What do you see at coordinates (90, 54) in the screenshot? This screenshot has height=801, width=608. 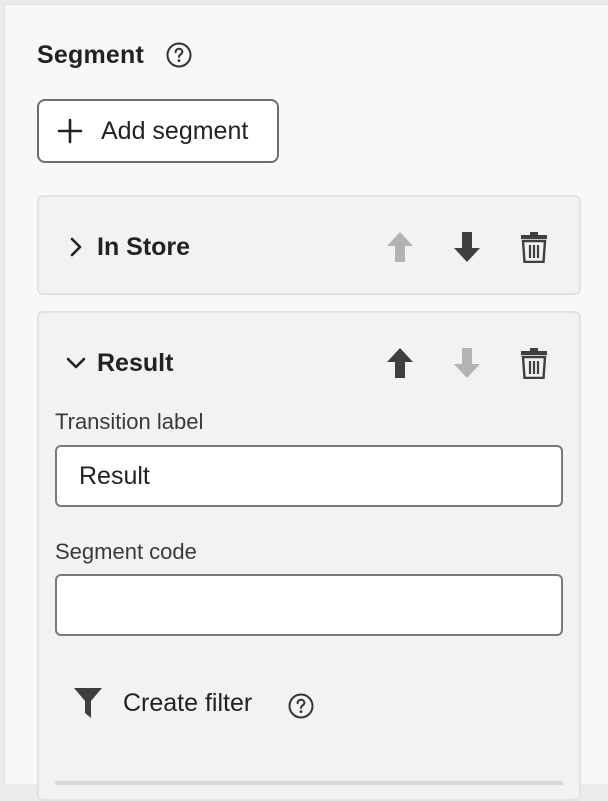 I see `panel-title: Segment` at bounding box center [90, 54].